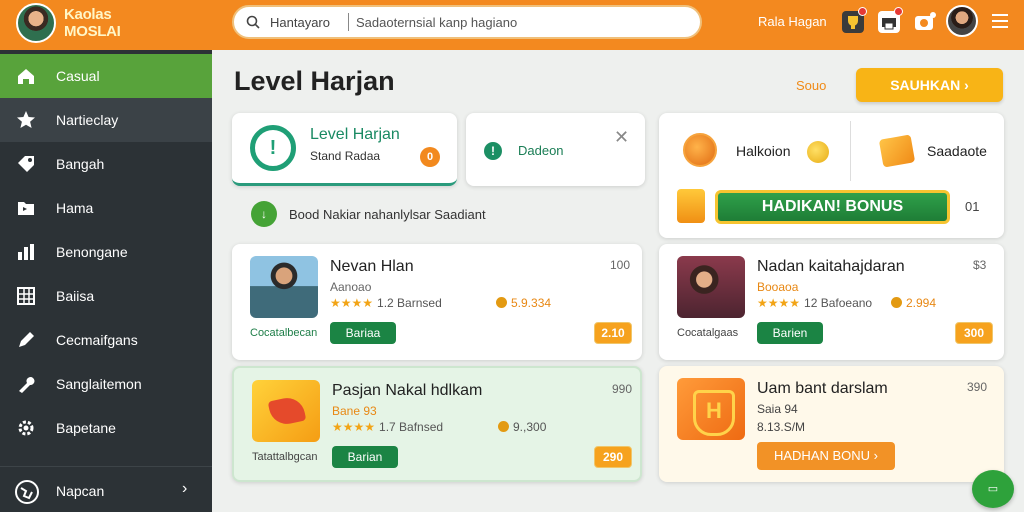 The height and width of the screenshot is (512, 1024). What do you see at coordinates (26, 76) in the screenshot?
I see `home-icon` at bounding box center [26, 76].